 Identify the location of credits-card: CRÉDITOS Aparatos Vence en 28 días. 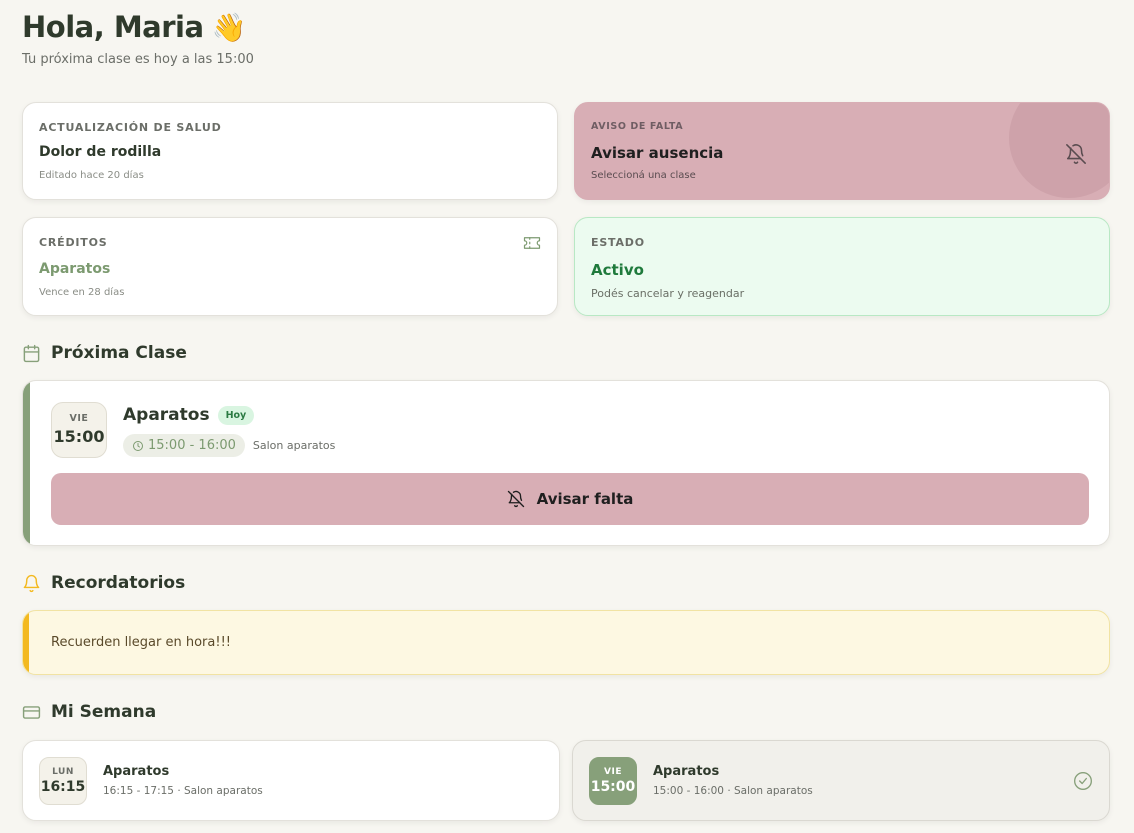
(290, 266).